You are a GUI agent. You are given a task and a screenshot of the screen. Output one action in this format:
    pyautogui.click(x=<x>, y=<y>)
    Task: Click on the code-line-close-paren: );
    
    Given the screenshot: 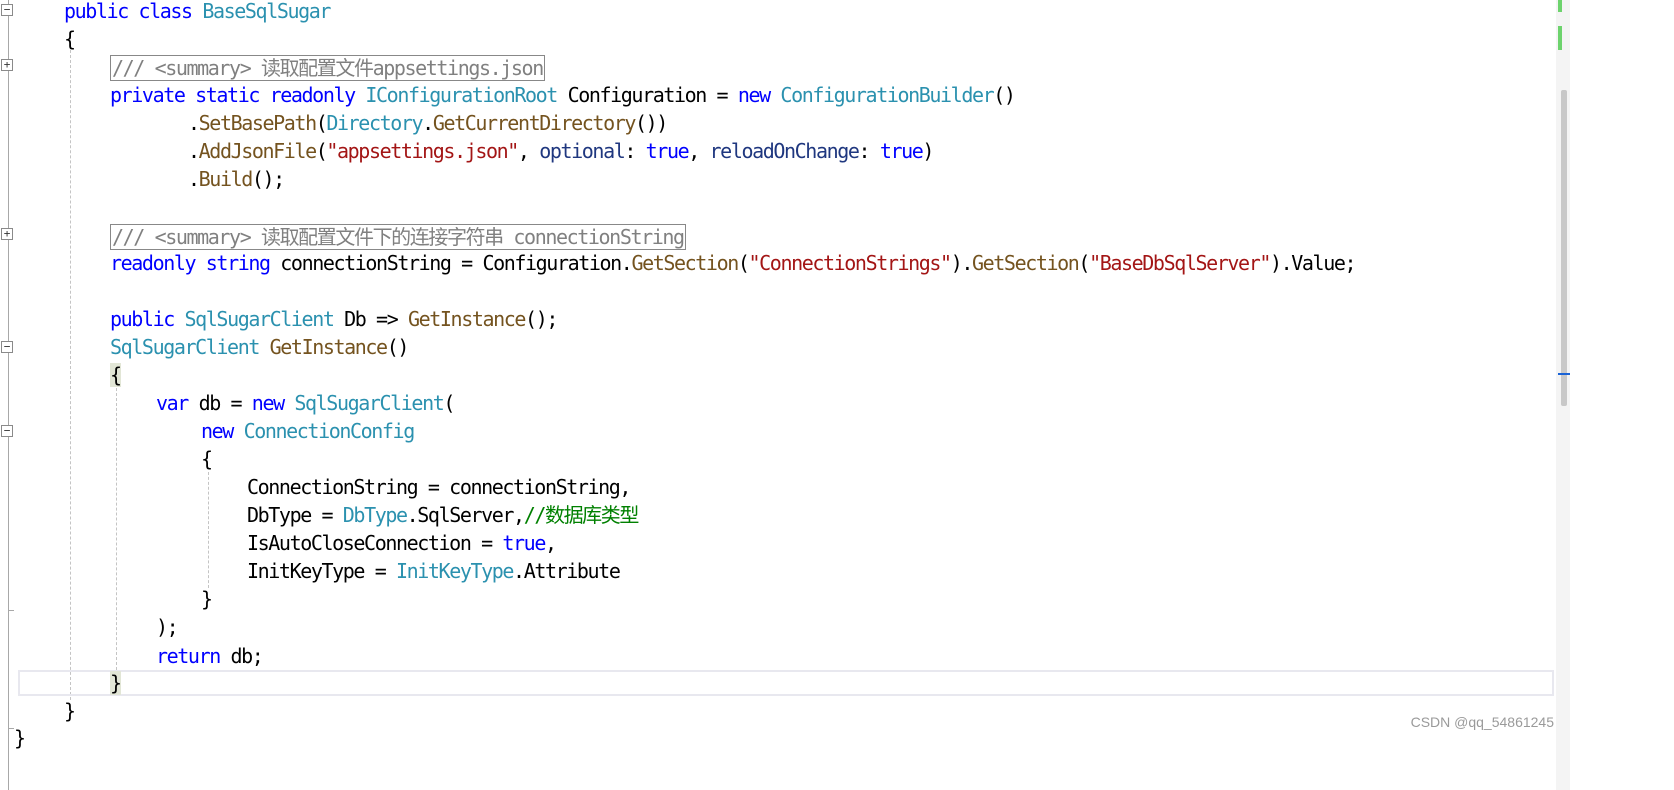 What is the action you would take?
    pyautogui.click(x=167, y=627)
    